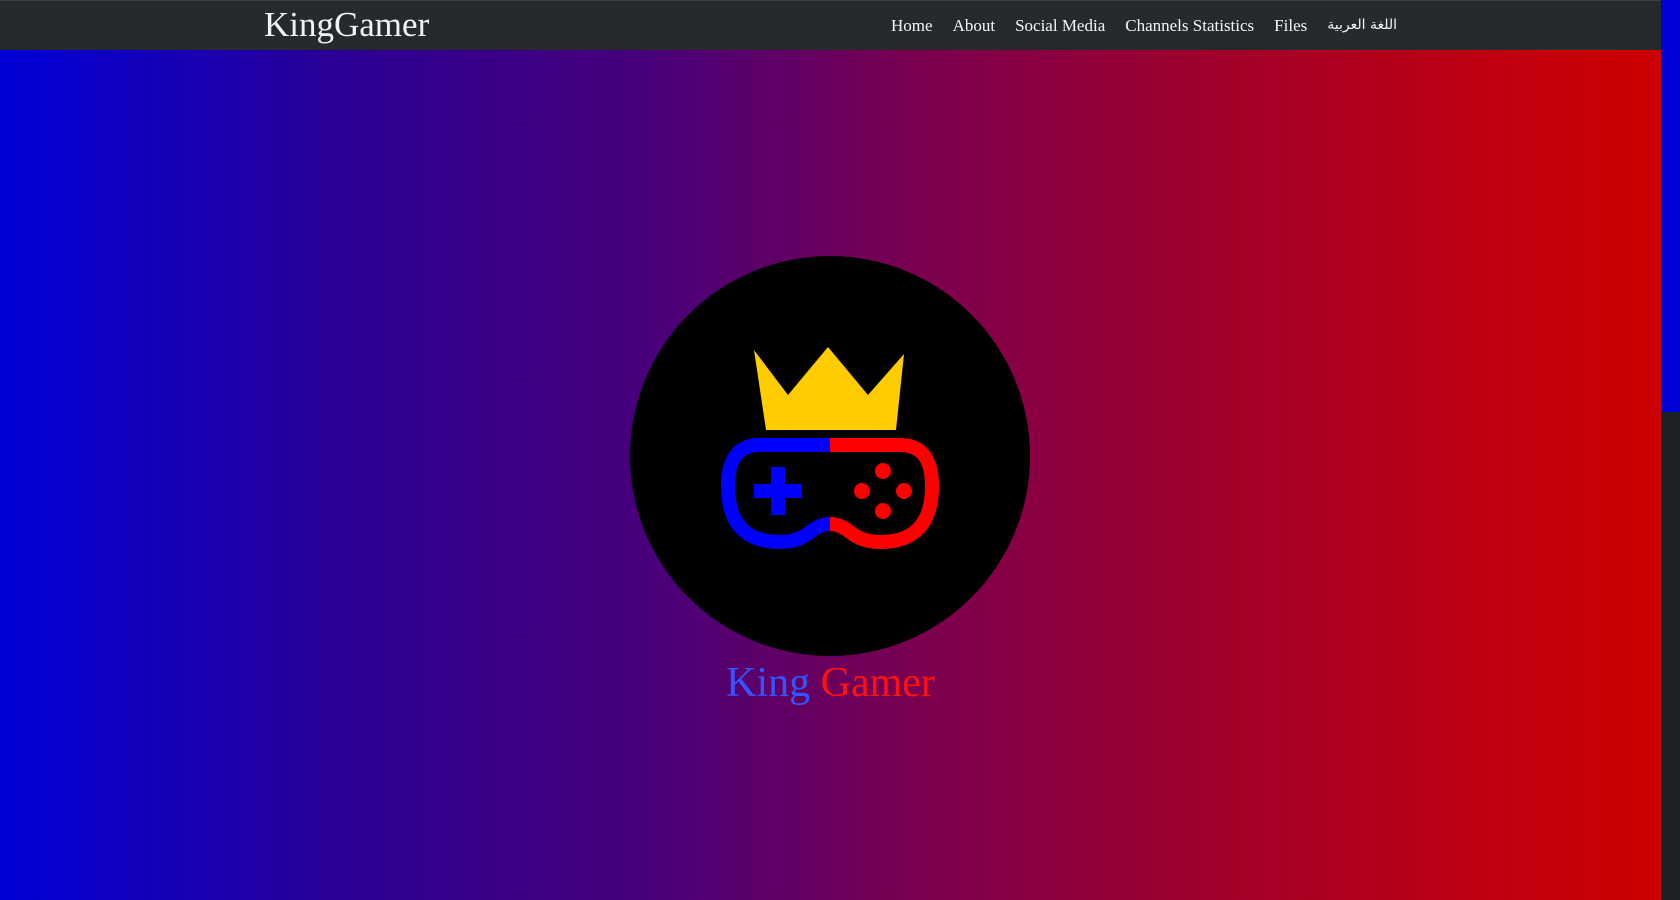  I want to click on nav-link-arabic-language: اللغة العربية, so click(1362, 25).